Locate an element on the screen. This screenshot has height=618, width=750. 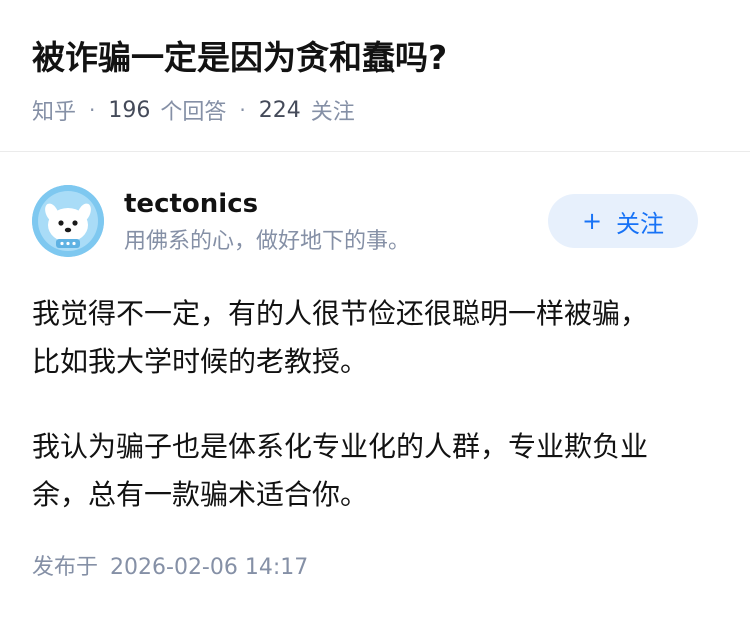
publish-time: 发布于 2026-02-06 14:17 is located at coordinates (170, 568).